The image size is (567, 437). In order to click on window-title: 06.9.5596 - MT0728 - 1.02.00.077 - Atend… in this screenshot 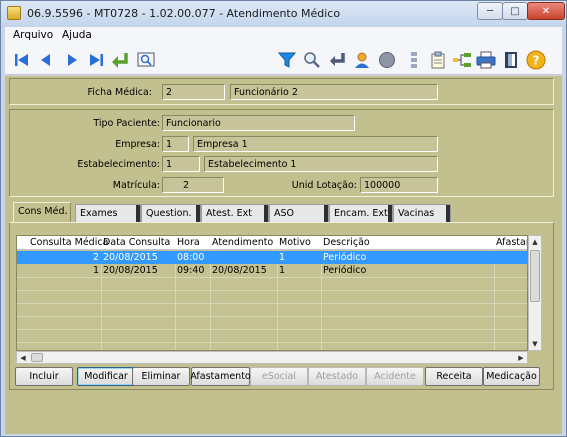, I will do `click(184, 13)`.